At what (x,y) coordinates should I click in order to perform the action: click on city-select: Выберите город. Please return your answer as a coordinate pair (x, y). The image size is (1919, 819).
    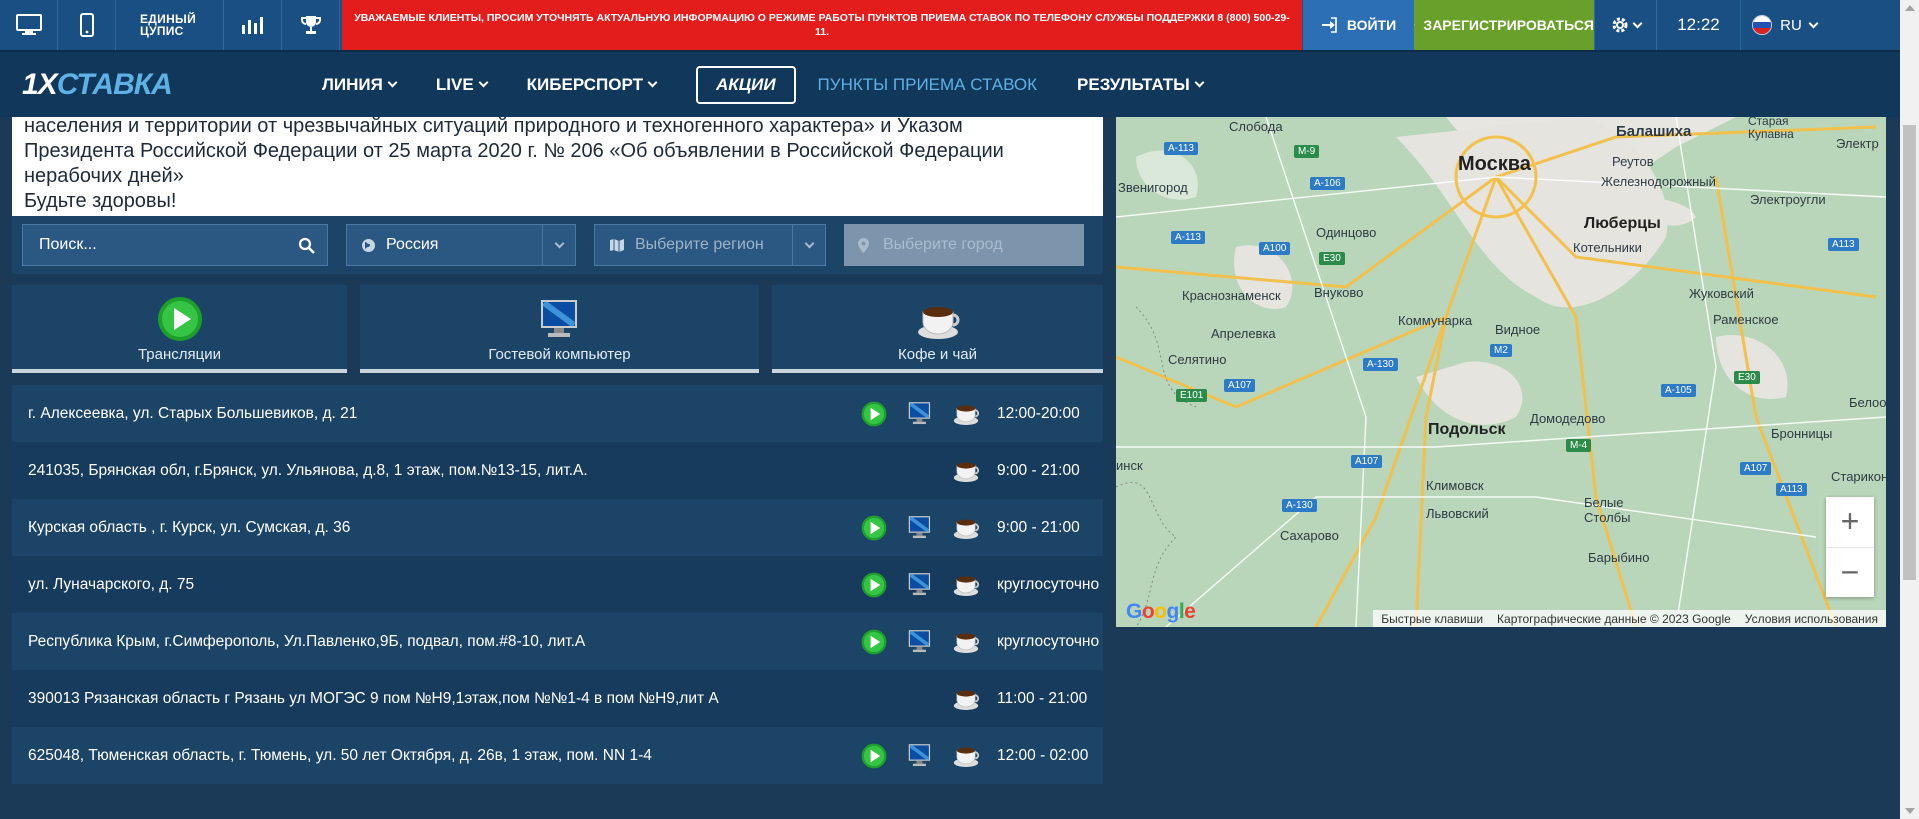
    Looking at the image, I should click on (964, 245).